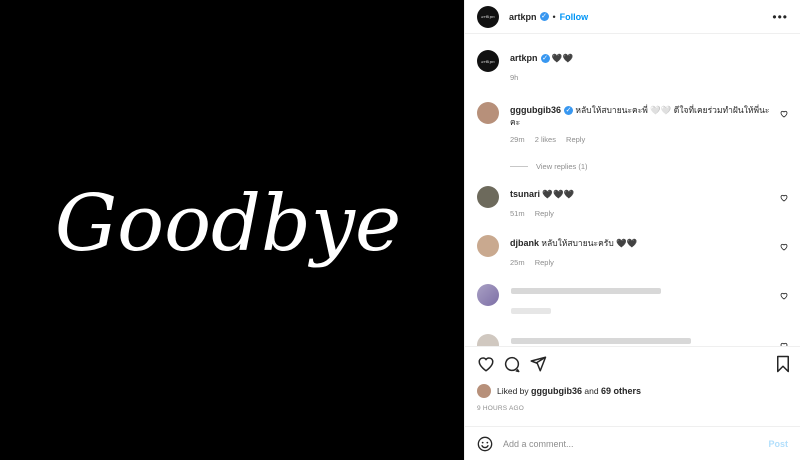 This screenshot has width=800, height=460. Describe the element at coordinates (517, 262) in the screenshot. I see `comment-time: 25m` at that location.